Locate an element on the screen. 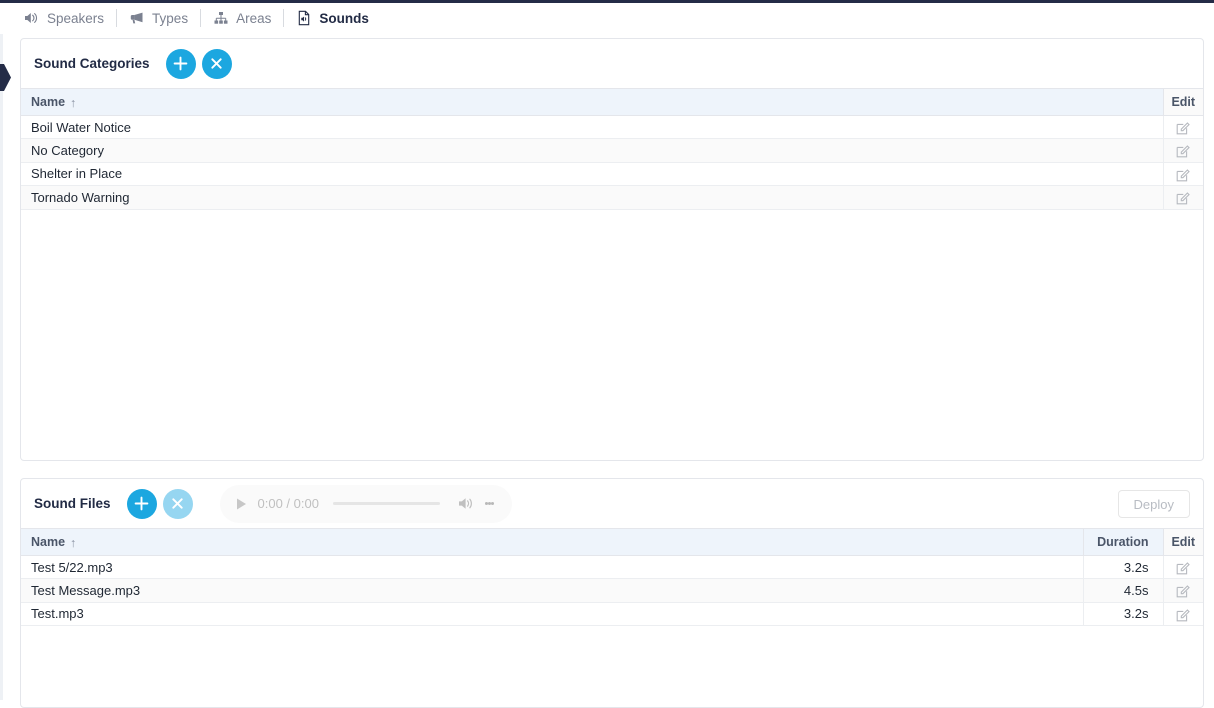  delete-sound-file-button is located at coordinates (177, 503).